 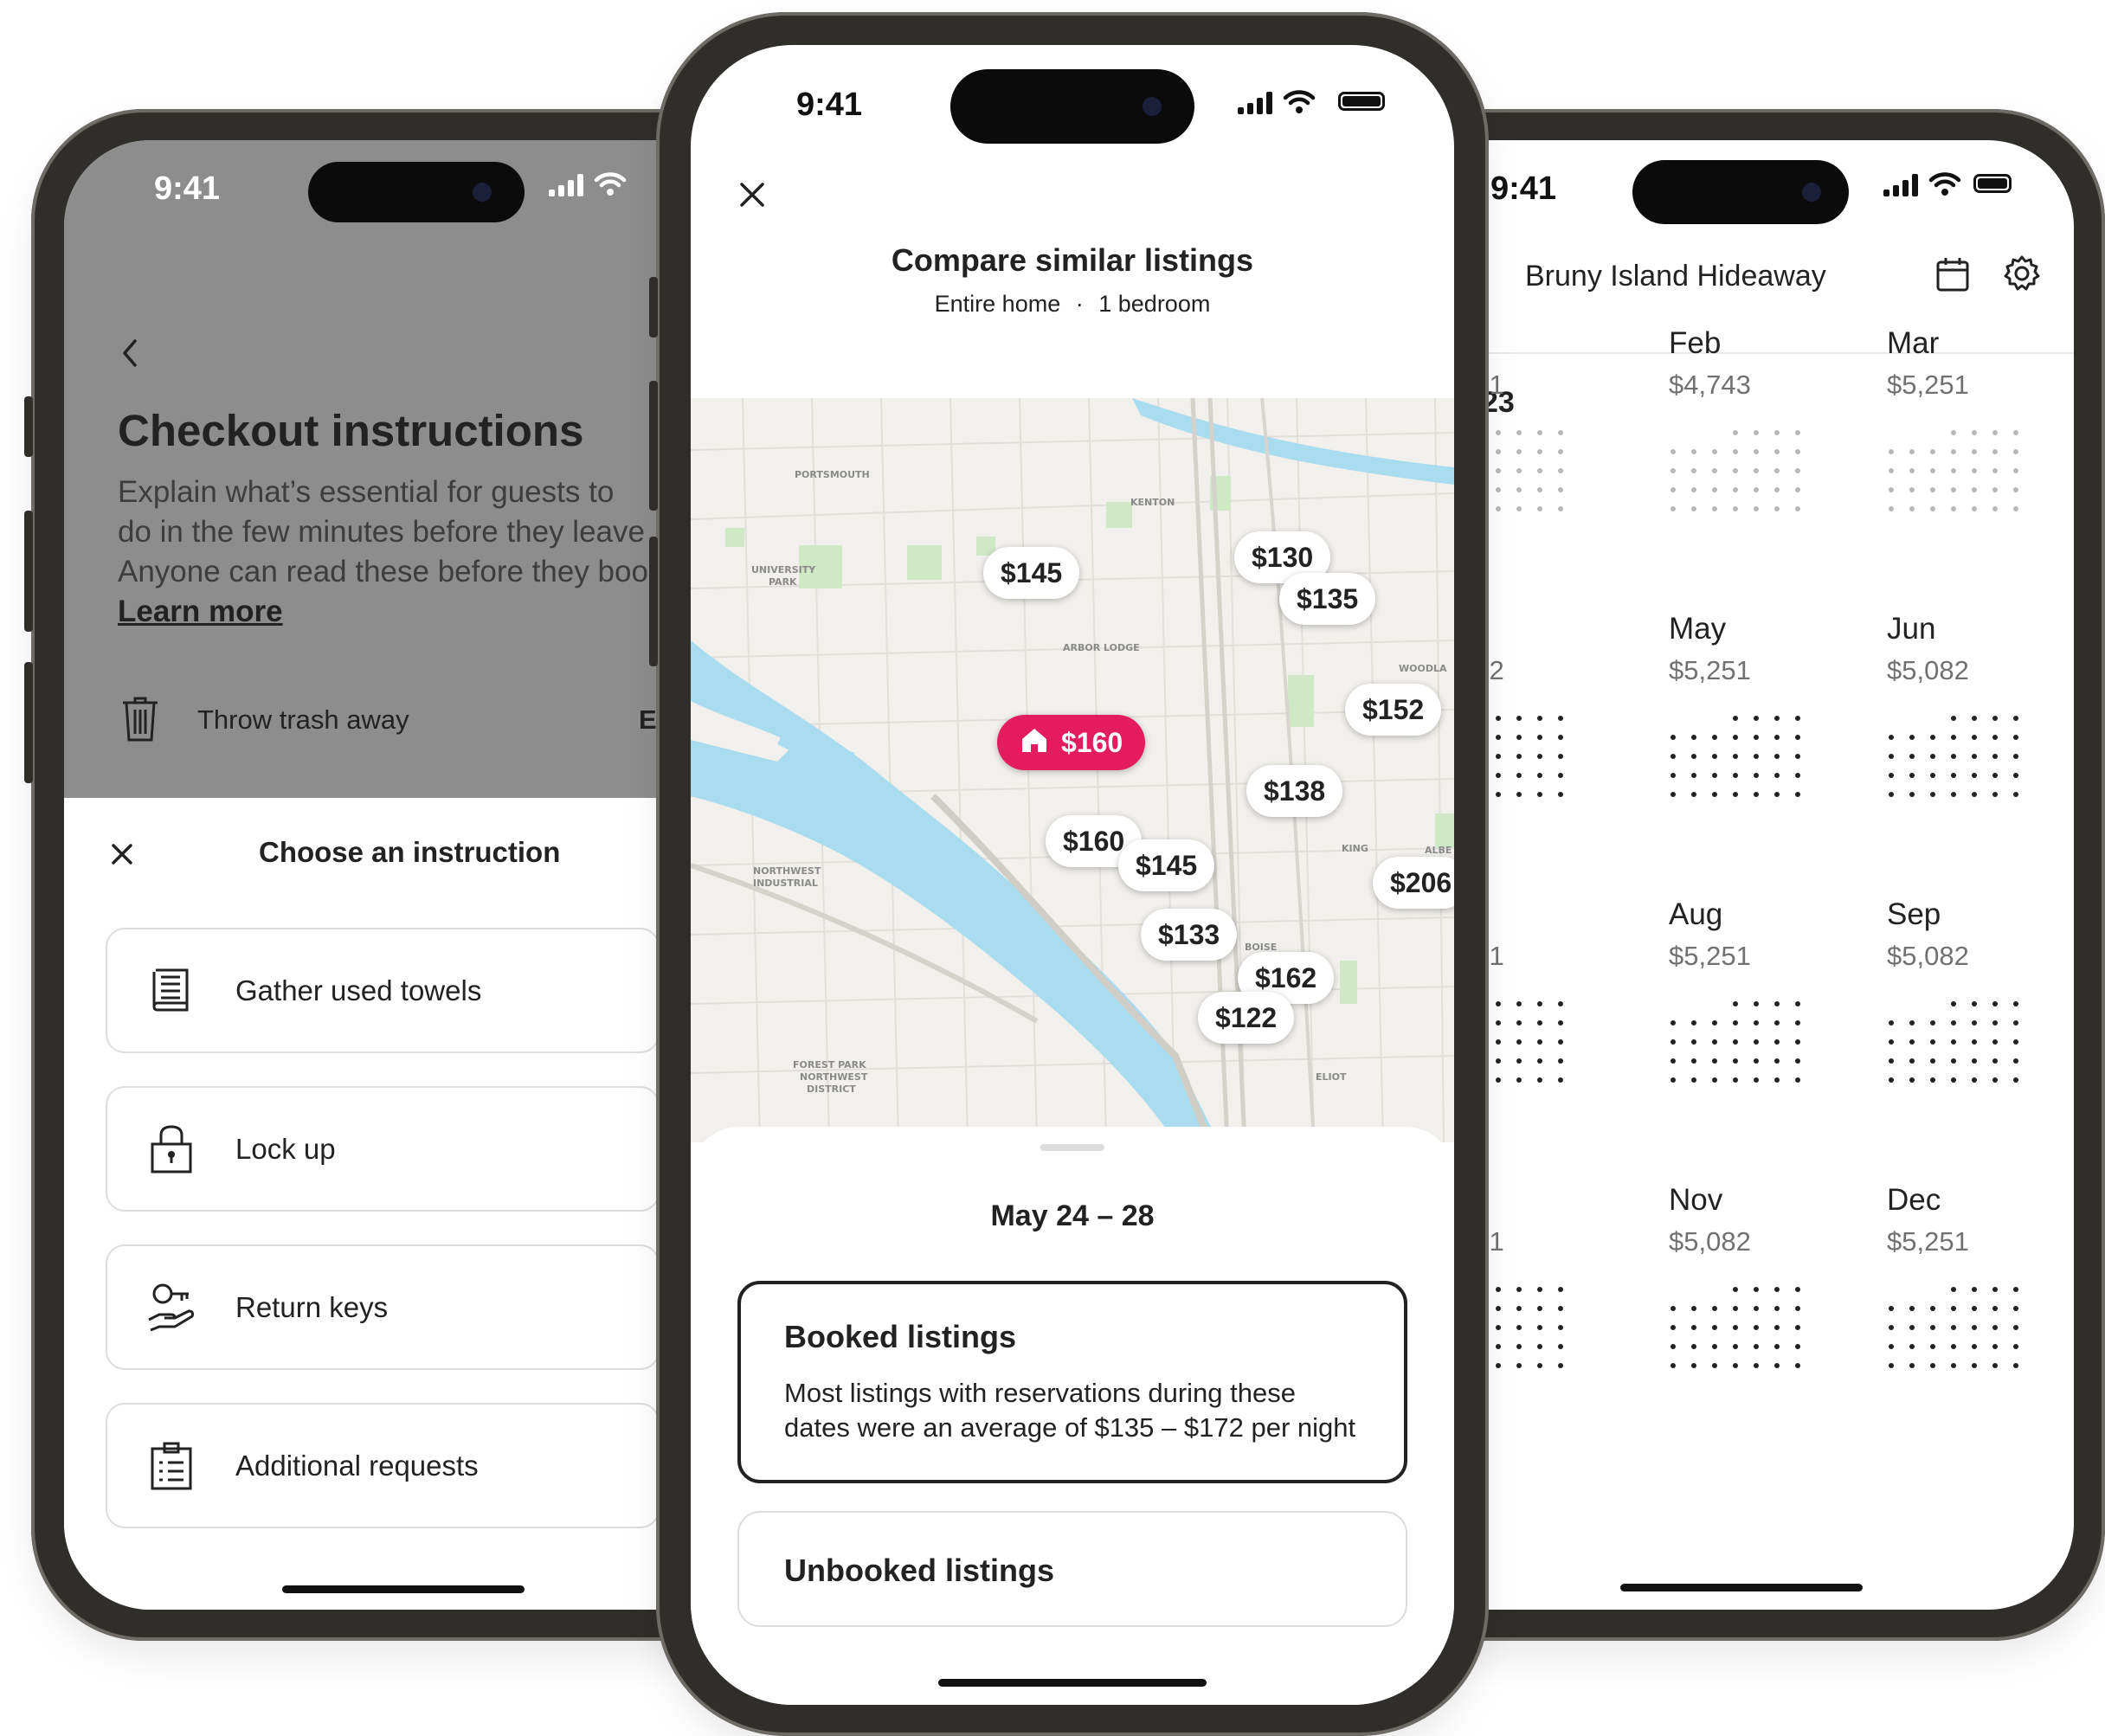 I want to click on month-tile: Sep $5,082, so click(x=1928, y=934).